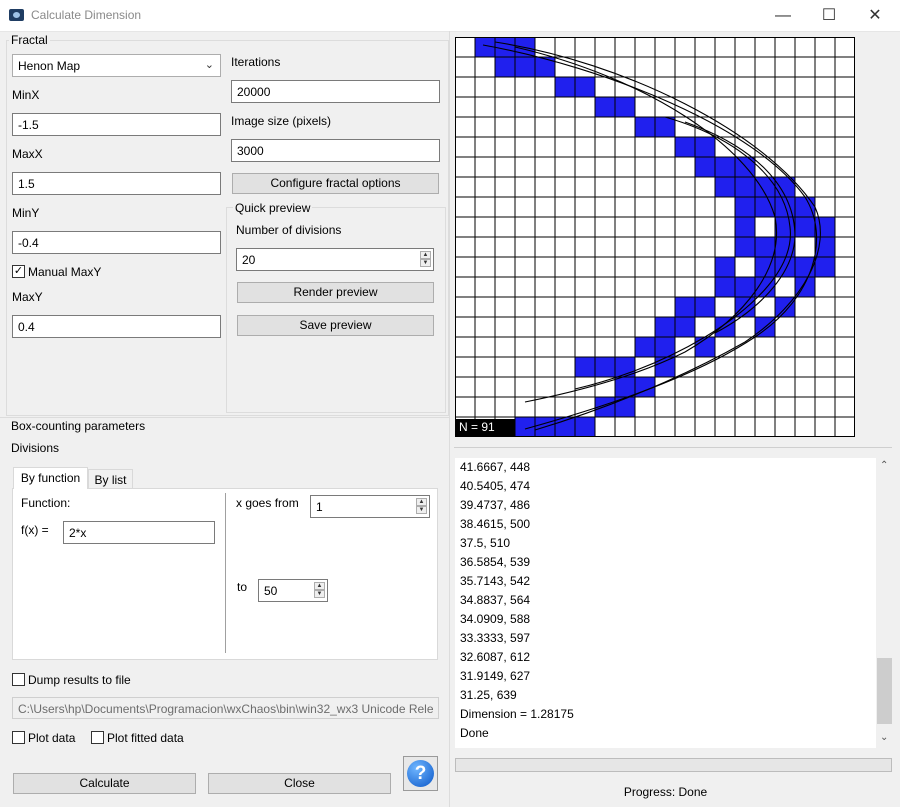 The width and height of the screenshot is (900, 807). Describe the element at coordinates (783, 15) in the screenshot. I see `minimize-button: —` at that location.